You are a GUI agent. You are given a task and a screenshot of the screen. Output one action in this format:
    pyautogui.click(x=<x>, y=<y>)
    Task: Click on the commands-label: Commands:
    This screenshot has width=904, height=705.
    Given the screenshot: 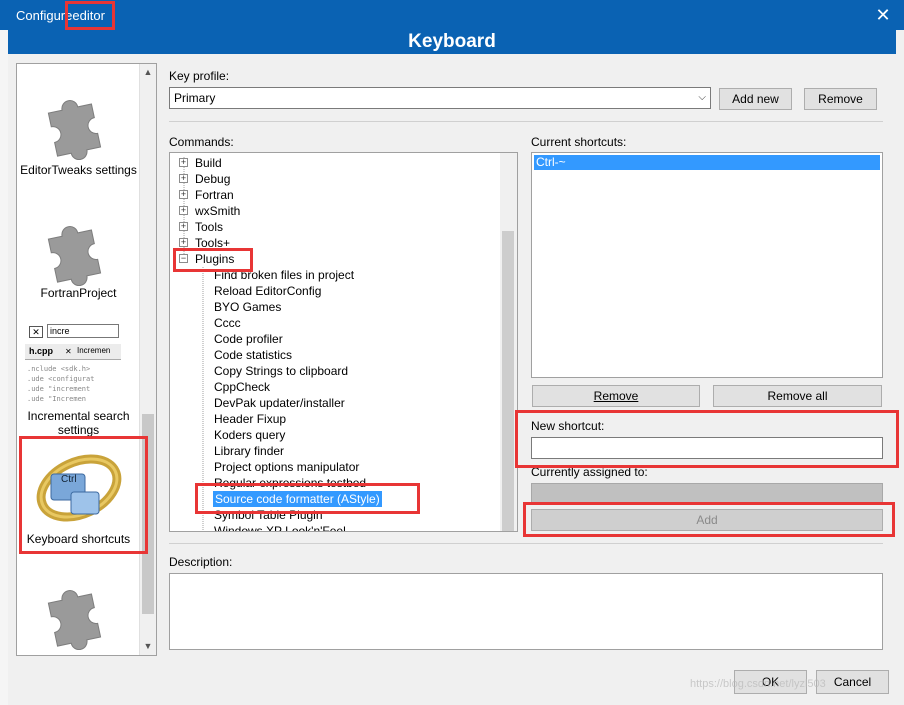 What is the action you would take?
    pyautogui.click(x=201, y=142)
    